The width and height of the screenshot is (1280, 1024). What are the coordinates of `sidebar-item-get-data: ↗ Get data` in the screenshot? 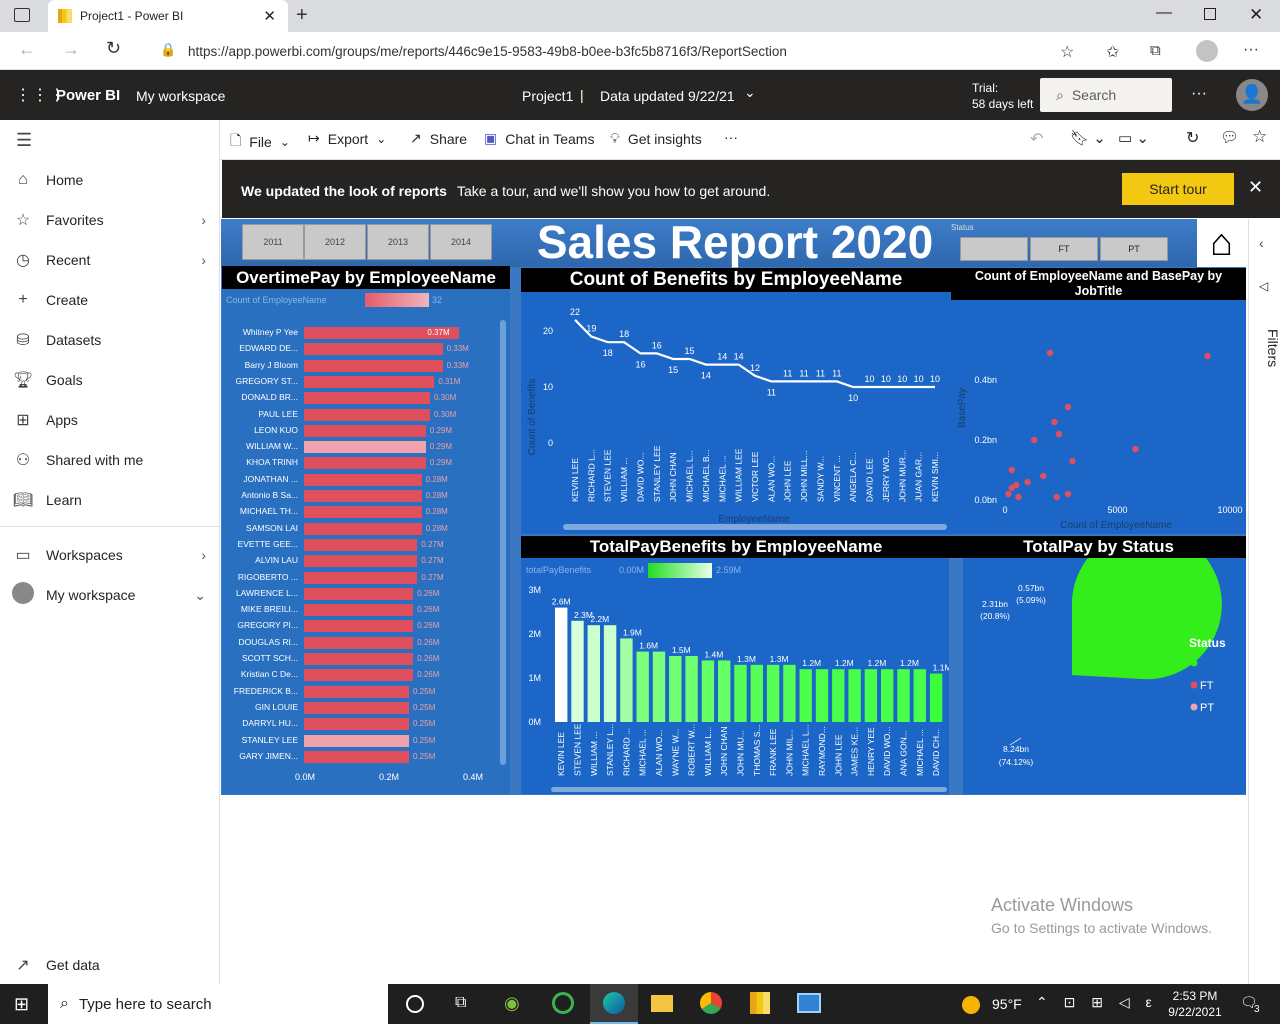 It's located at (110, 965).